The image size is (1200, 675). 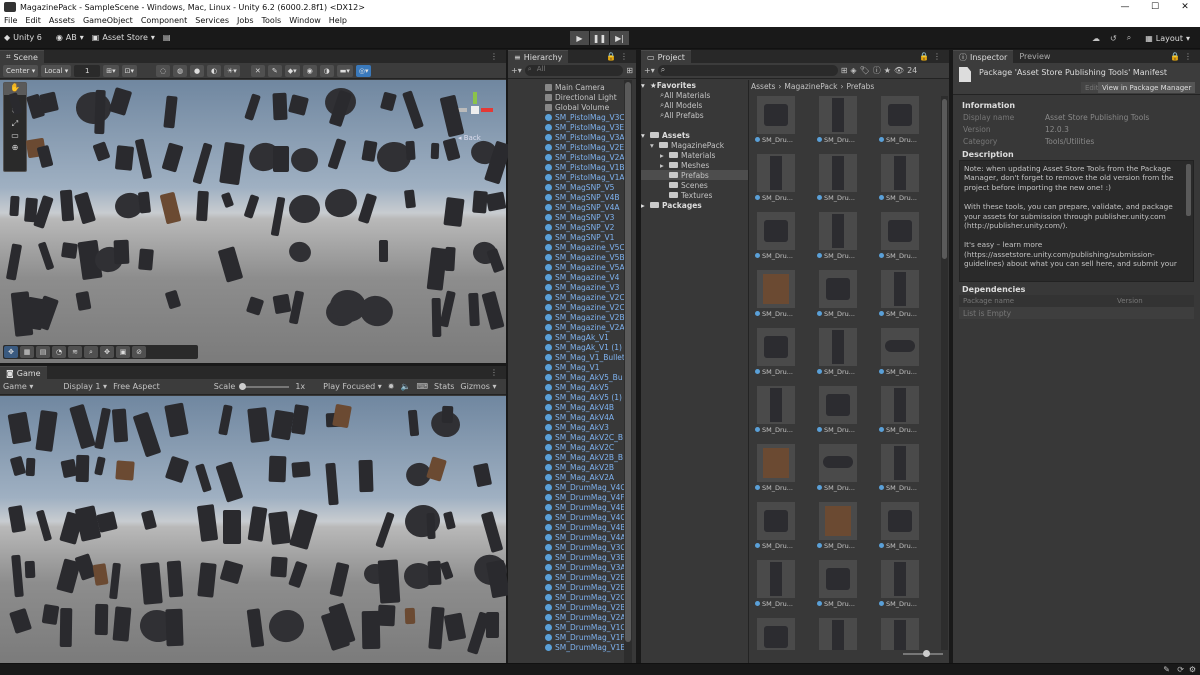 I want to click on breadcrumb-assets: Assets, so click(x=763, y=86).